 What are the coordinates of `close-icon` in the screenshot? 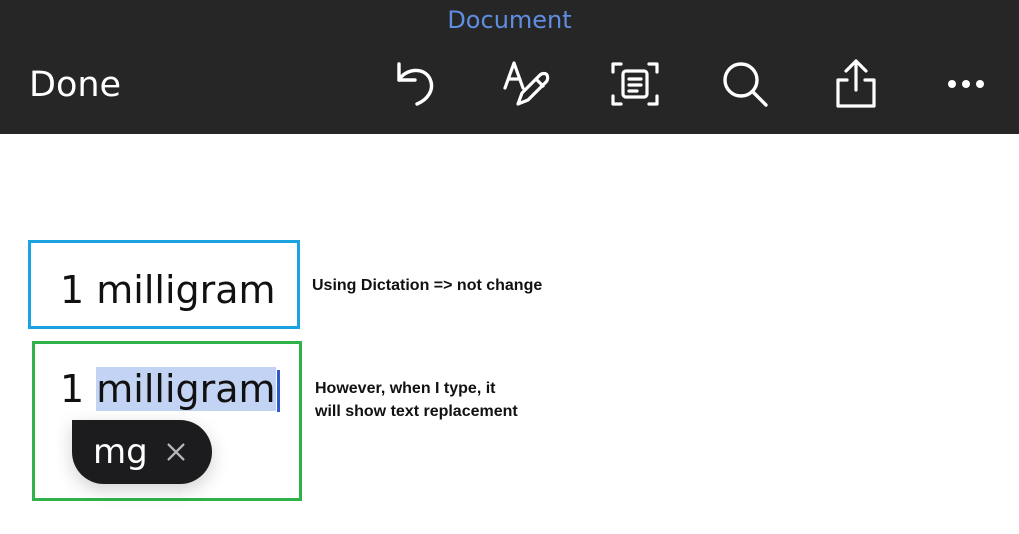 It's located at (176, 452).